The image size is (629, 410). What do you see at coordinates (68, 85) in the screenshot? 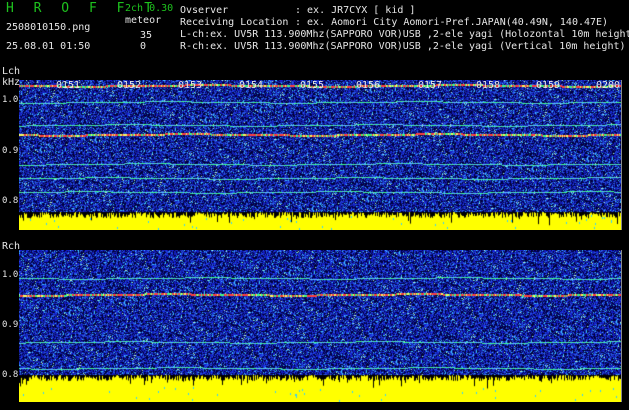
I see `lch-time-label: 0151` at bounding box center [68, 85].